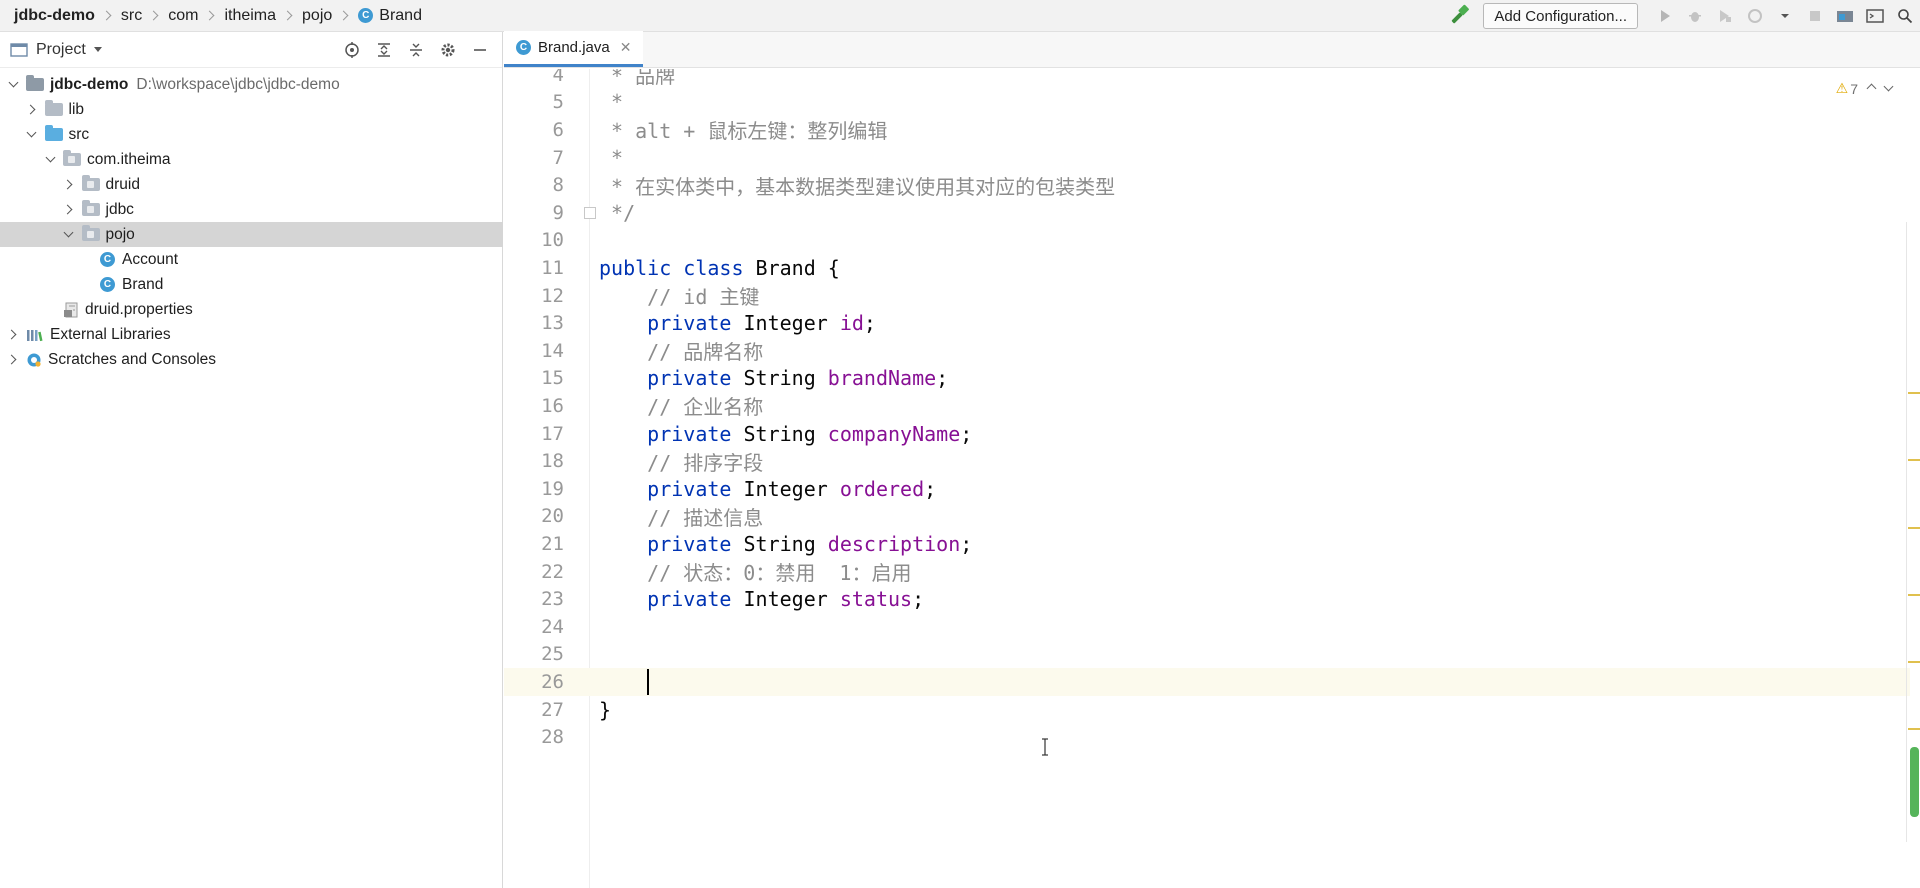  What do you see at coordinates (1913, 532) in the screenshot?
I see `error-stripe` at bounding box center [1913, 532].